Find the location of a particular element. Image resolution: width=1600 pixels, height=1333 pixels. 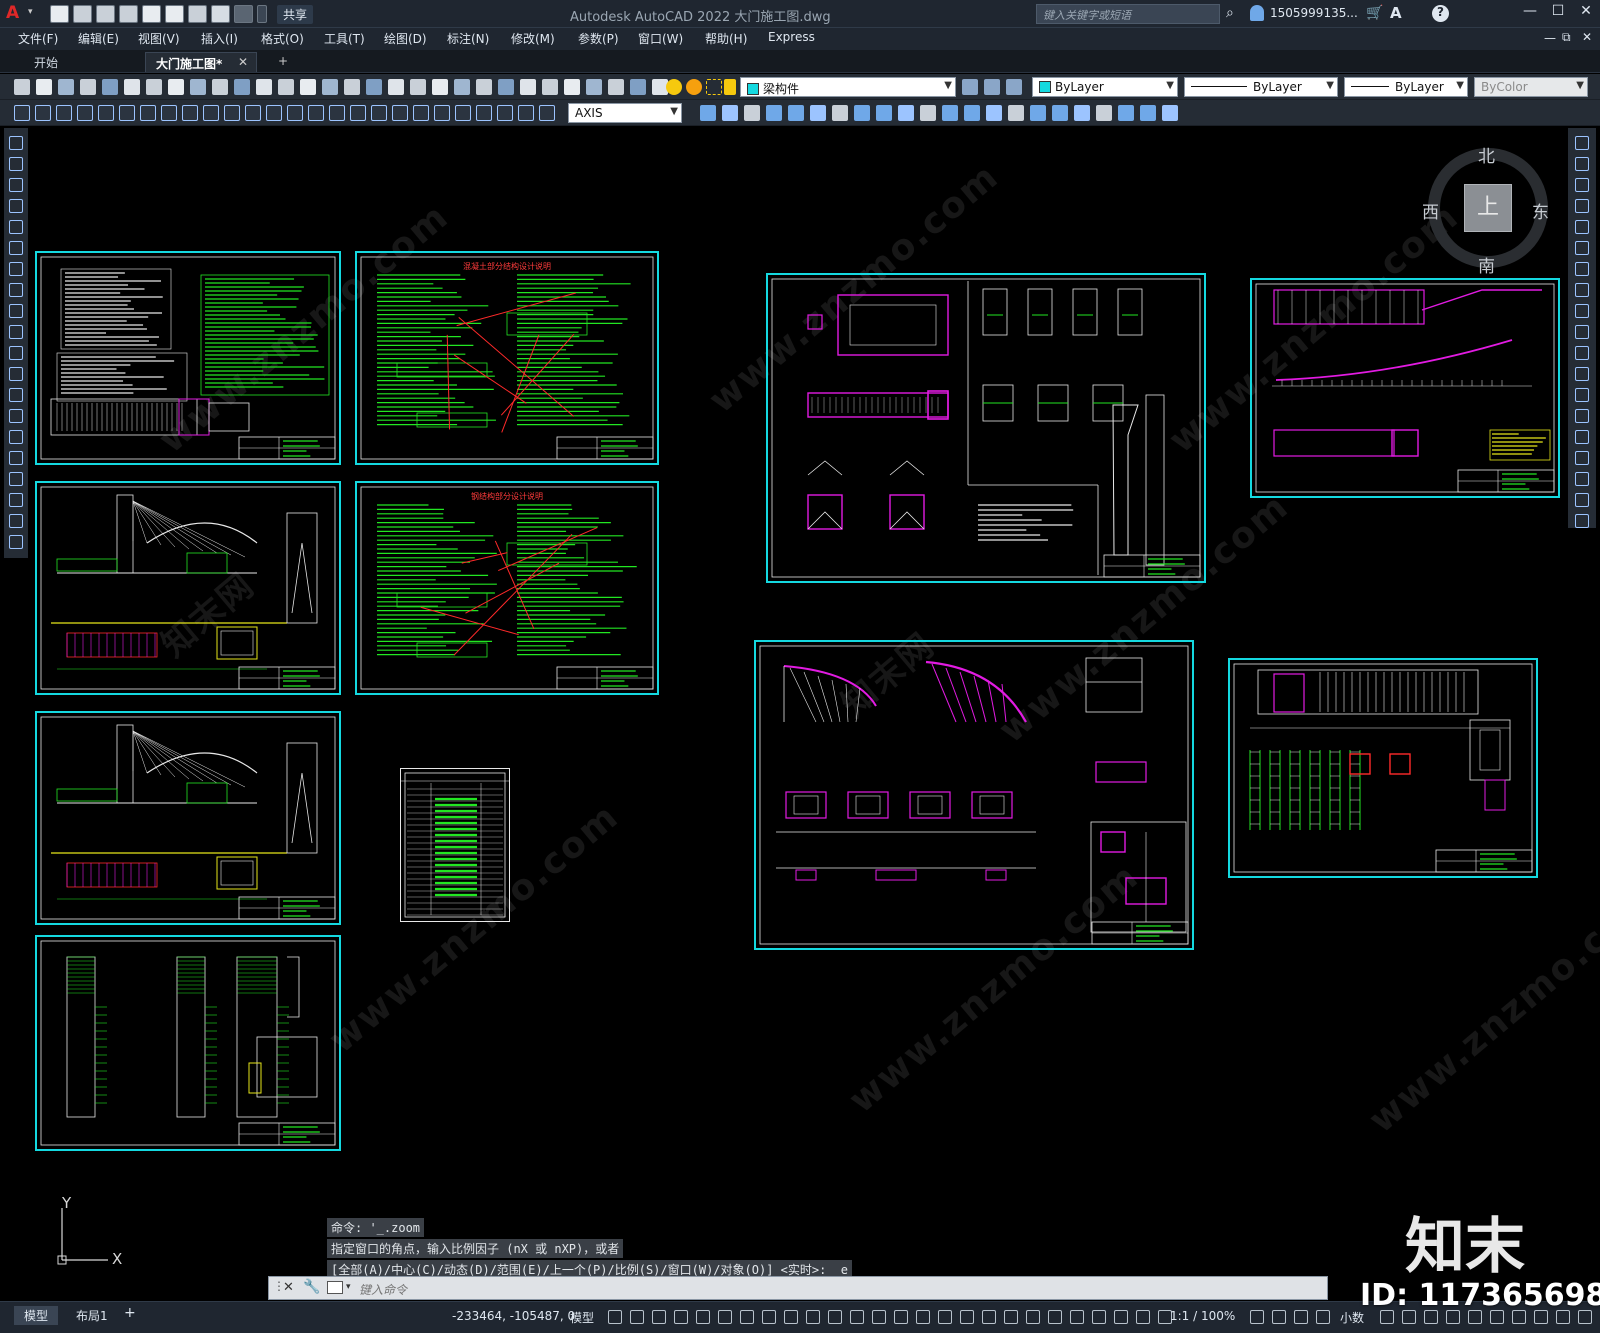

menu-window: 窗口(W) is located at coordinates (660, 38).